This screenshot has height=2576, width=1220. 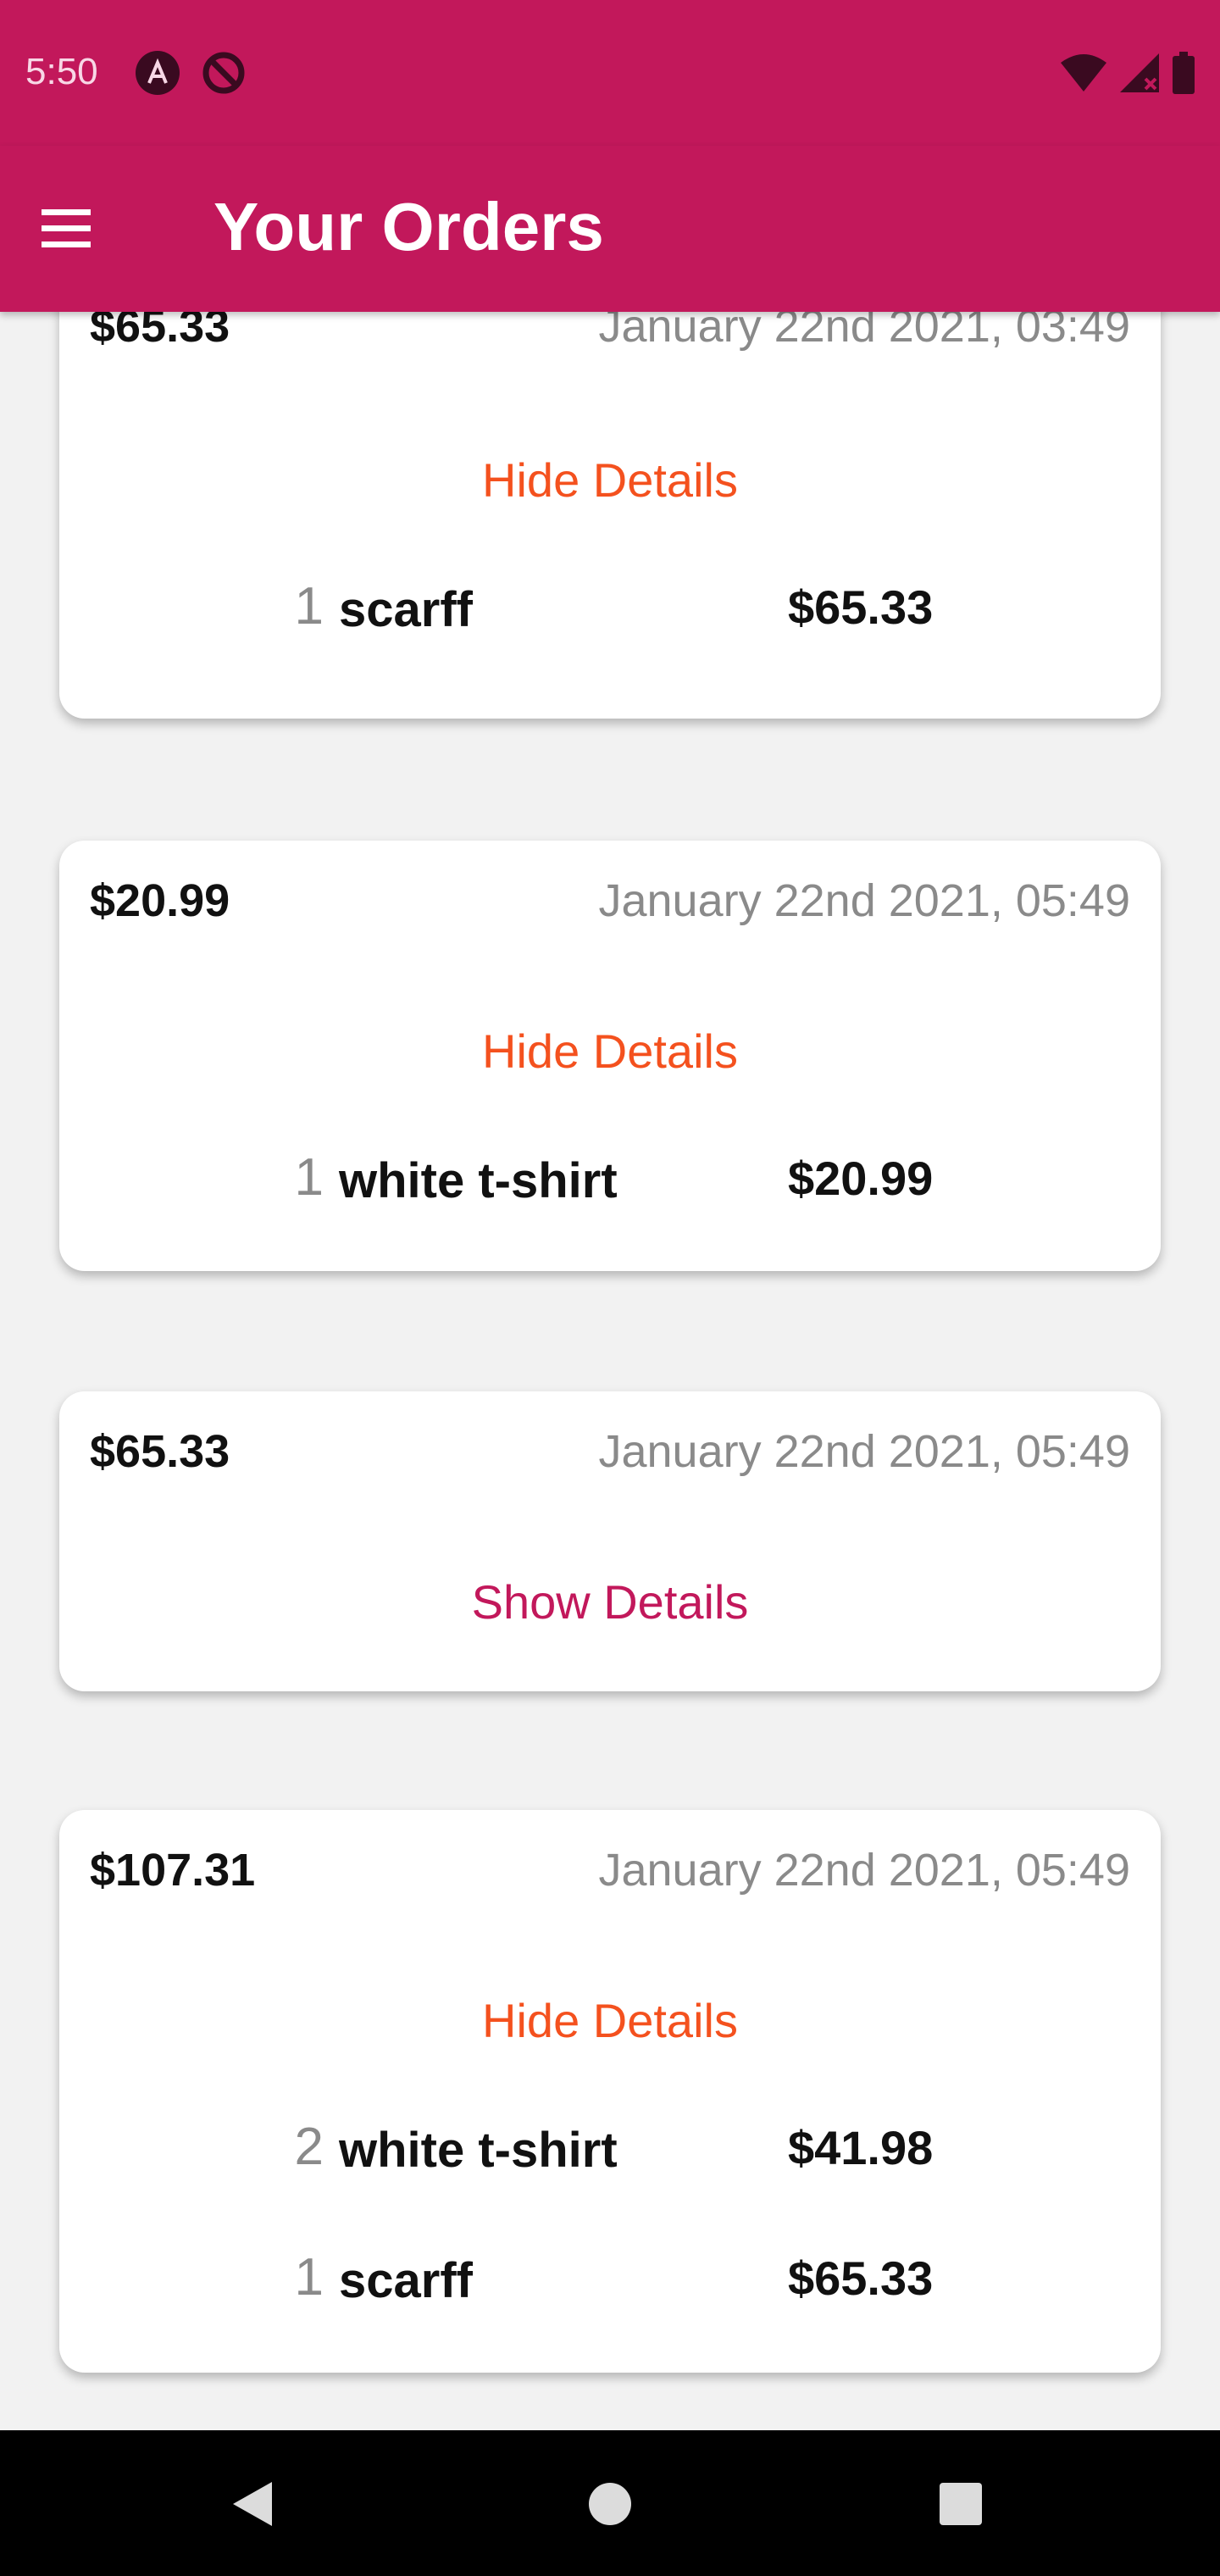 What do you see at coordinates (610, 1601) in the screenshot?
I see `show-details-button: Show Details` at bounding box center [610, 1601].